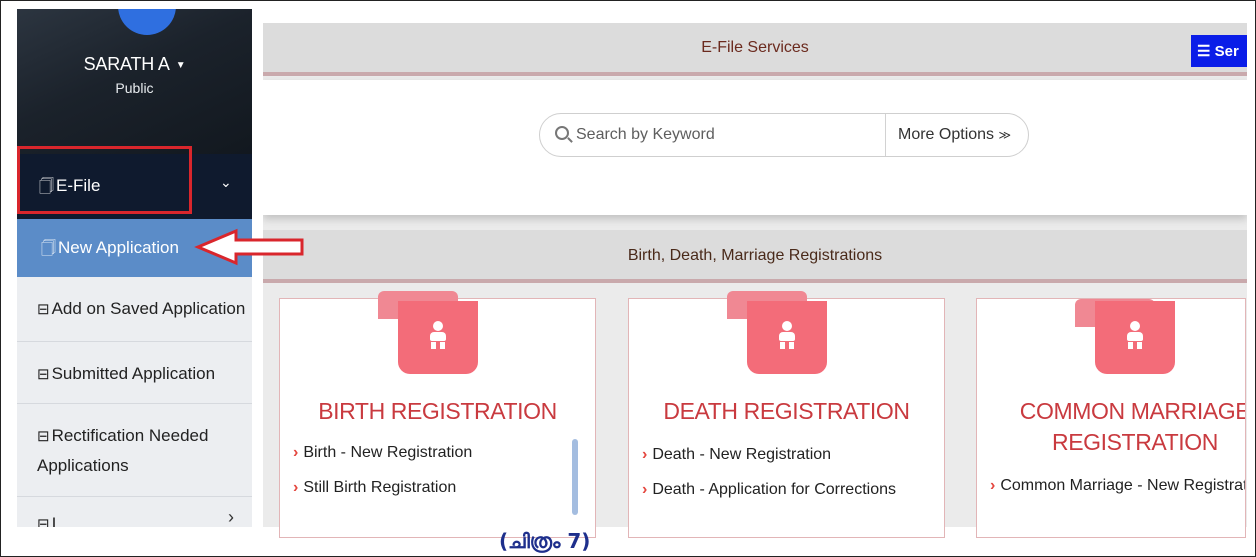  Describe the element at coordinates (437, 411) in the screenshot. I see `card-title: BIRTH REGISTRATION` at that location.